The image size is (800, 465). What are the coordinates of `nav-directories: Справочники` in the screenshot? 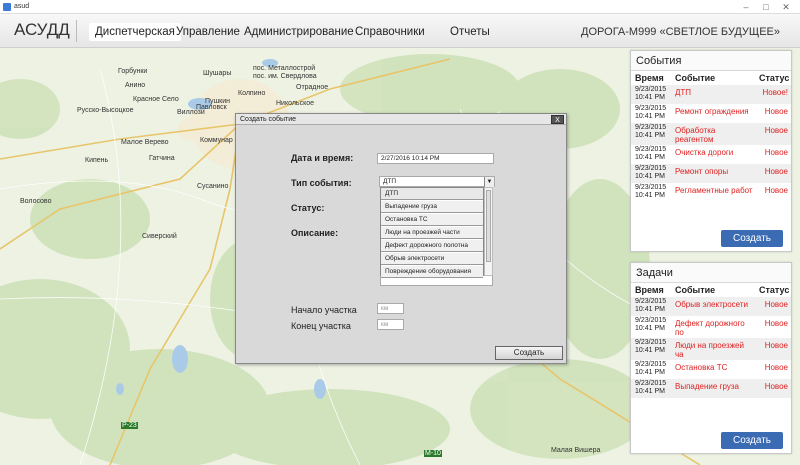 It's located at (390, 32).